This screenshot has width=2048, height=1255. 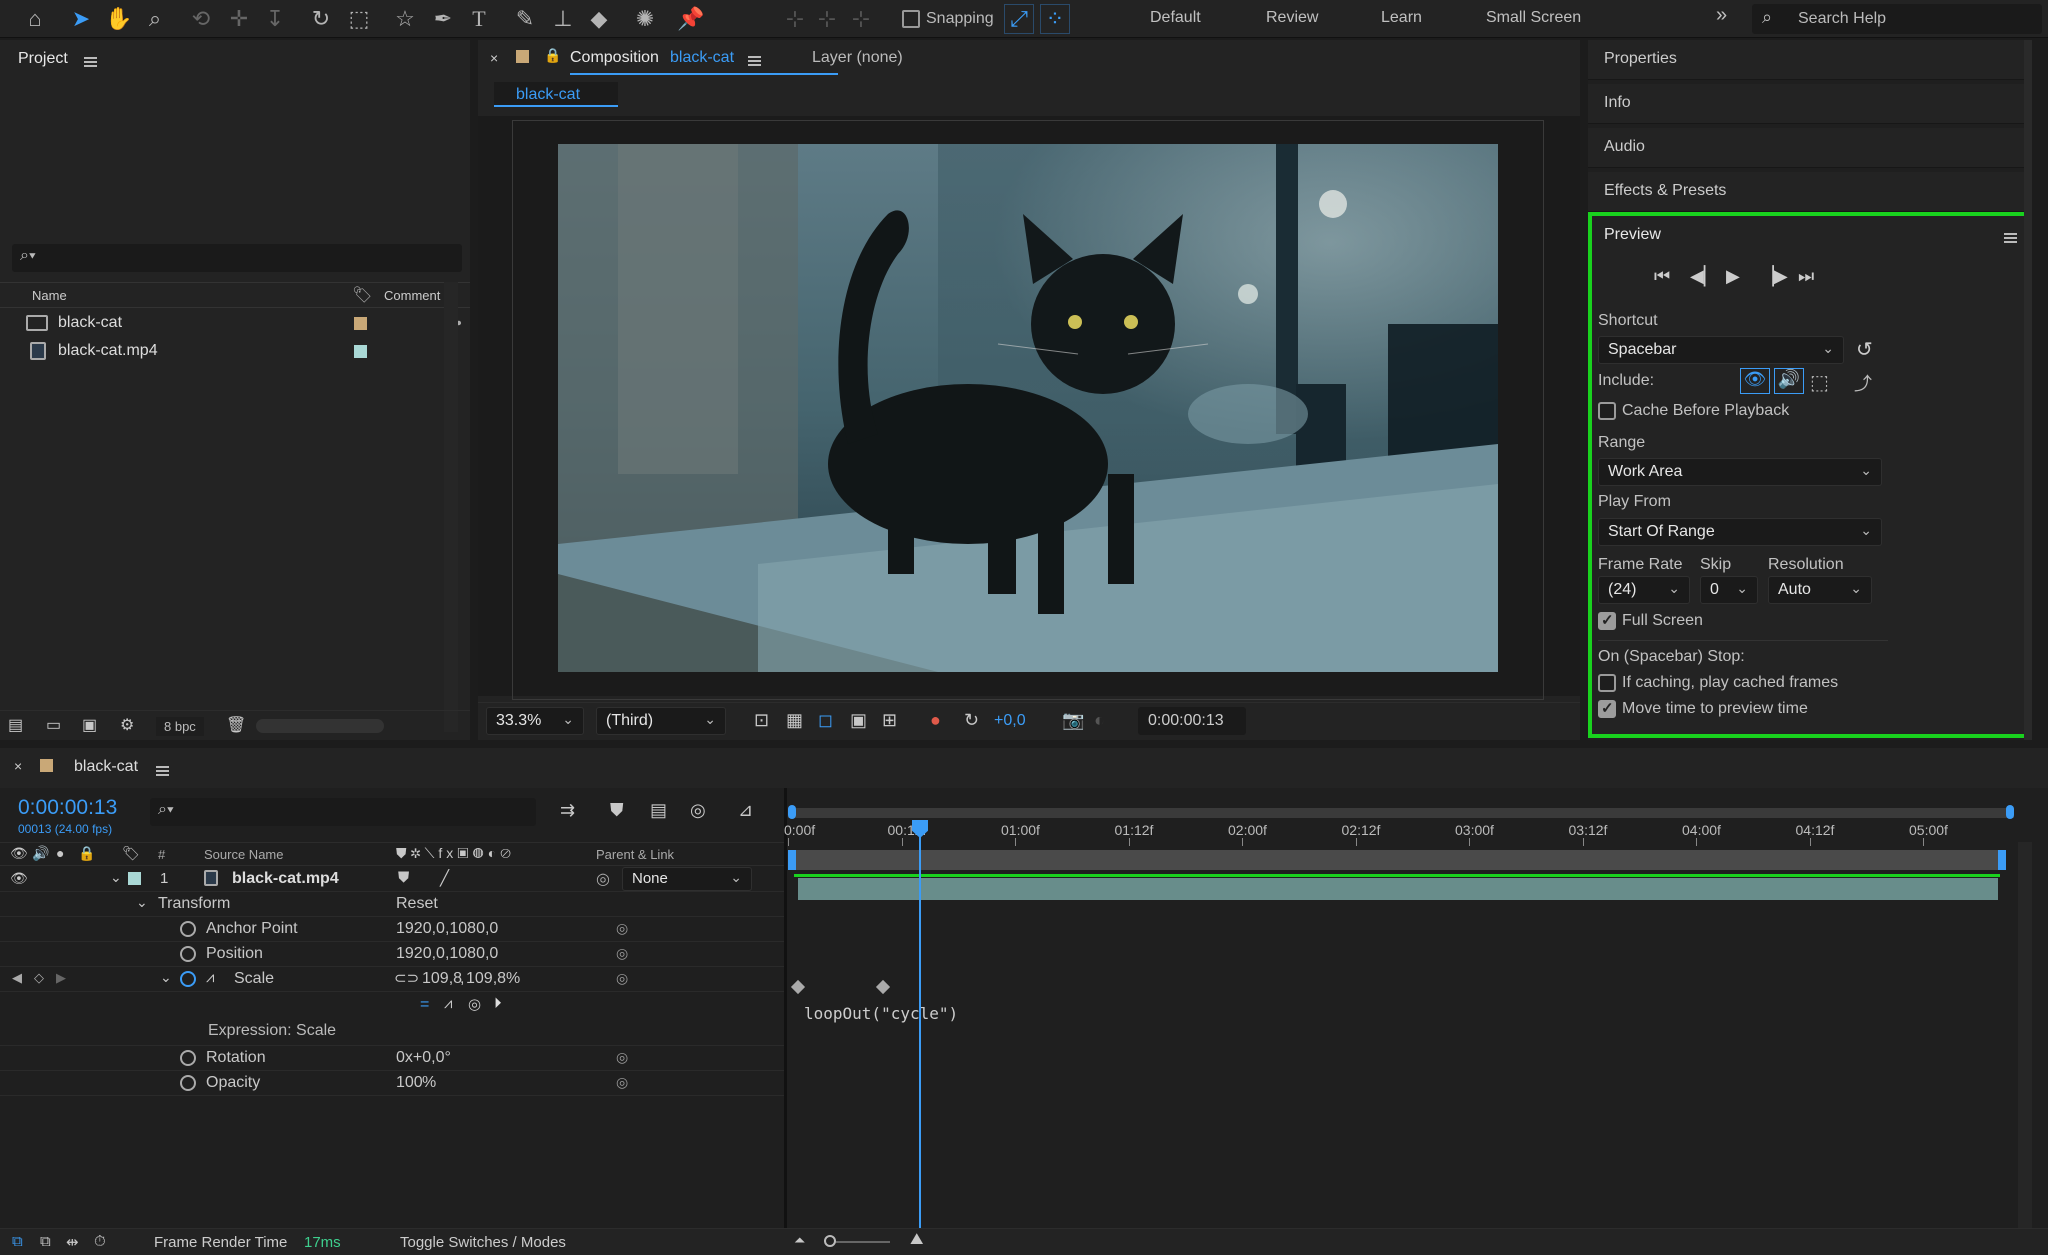 What do you see at coordinates (405, 19) in the screenshot?
I see `shape-tool-icon: ☆` at bounding box center [405, 19].